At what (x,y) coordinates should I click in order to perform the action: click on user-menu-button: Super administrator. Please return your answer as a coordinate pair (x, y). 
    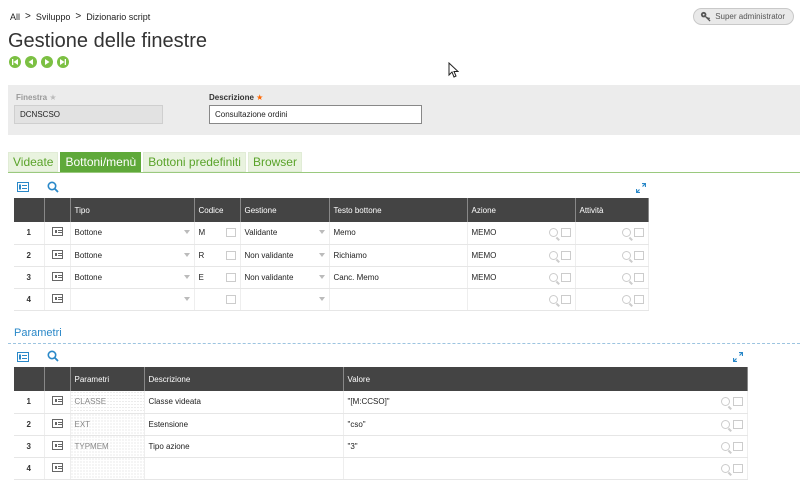
    Looking at the image, I should click on (743, 16).